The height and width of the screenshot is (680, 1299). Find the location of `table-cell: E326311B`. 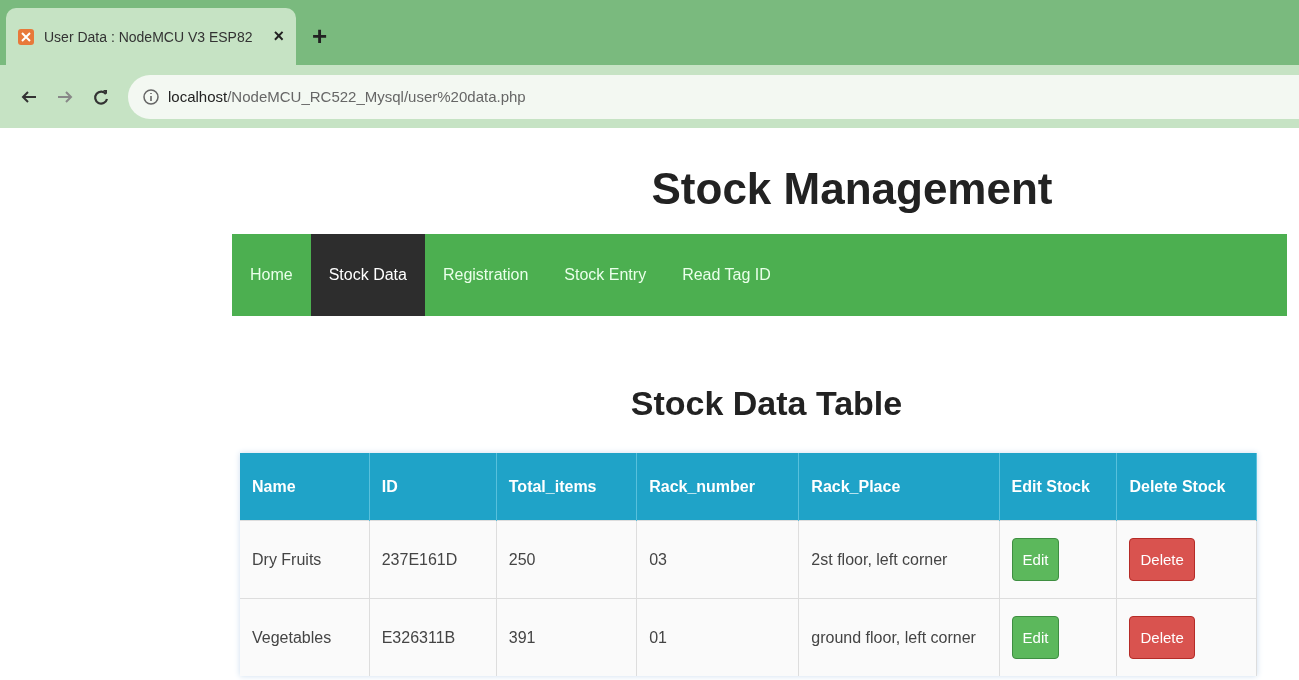

table-cell: E326311B is located at coordinates (433, 637).